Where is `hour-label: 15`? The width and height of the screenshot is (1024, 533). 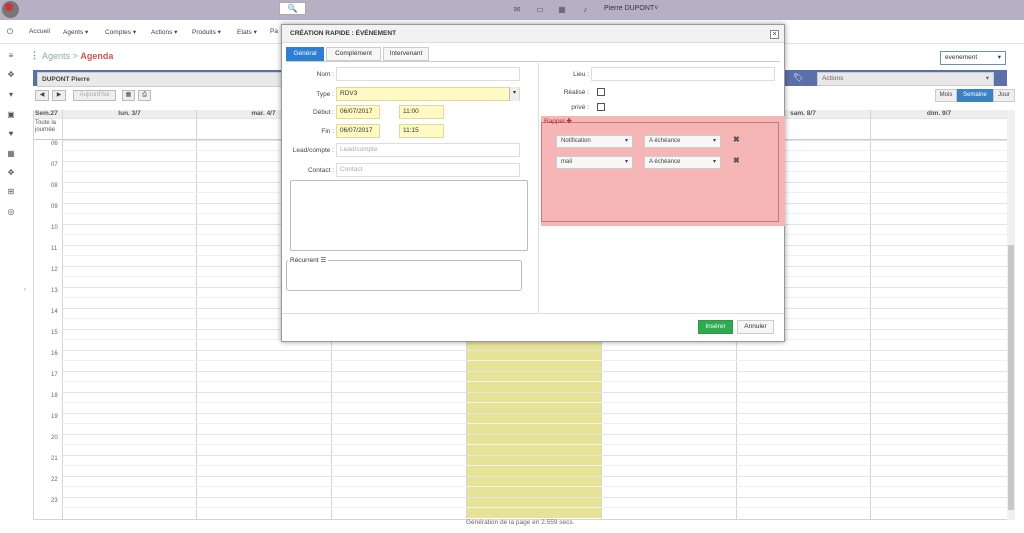 hour-label: 15 is located at coordinates (54, 333).